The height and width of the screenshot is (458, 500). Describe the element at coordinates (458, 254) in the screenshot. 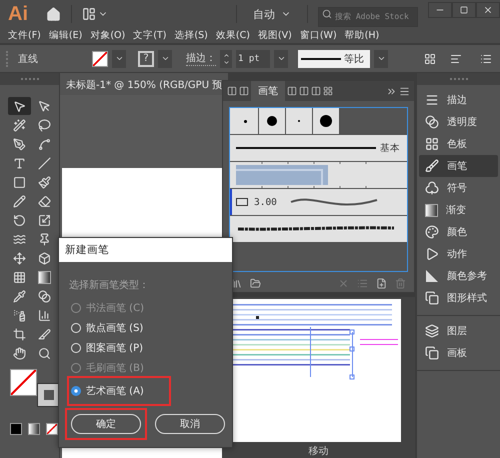

I see `dock-item: 动作` at that location.